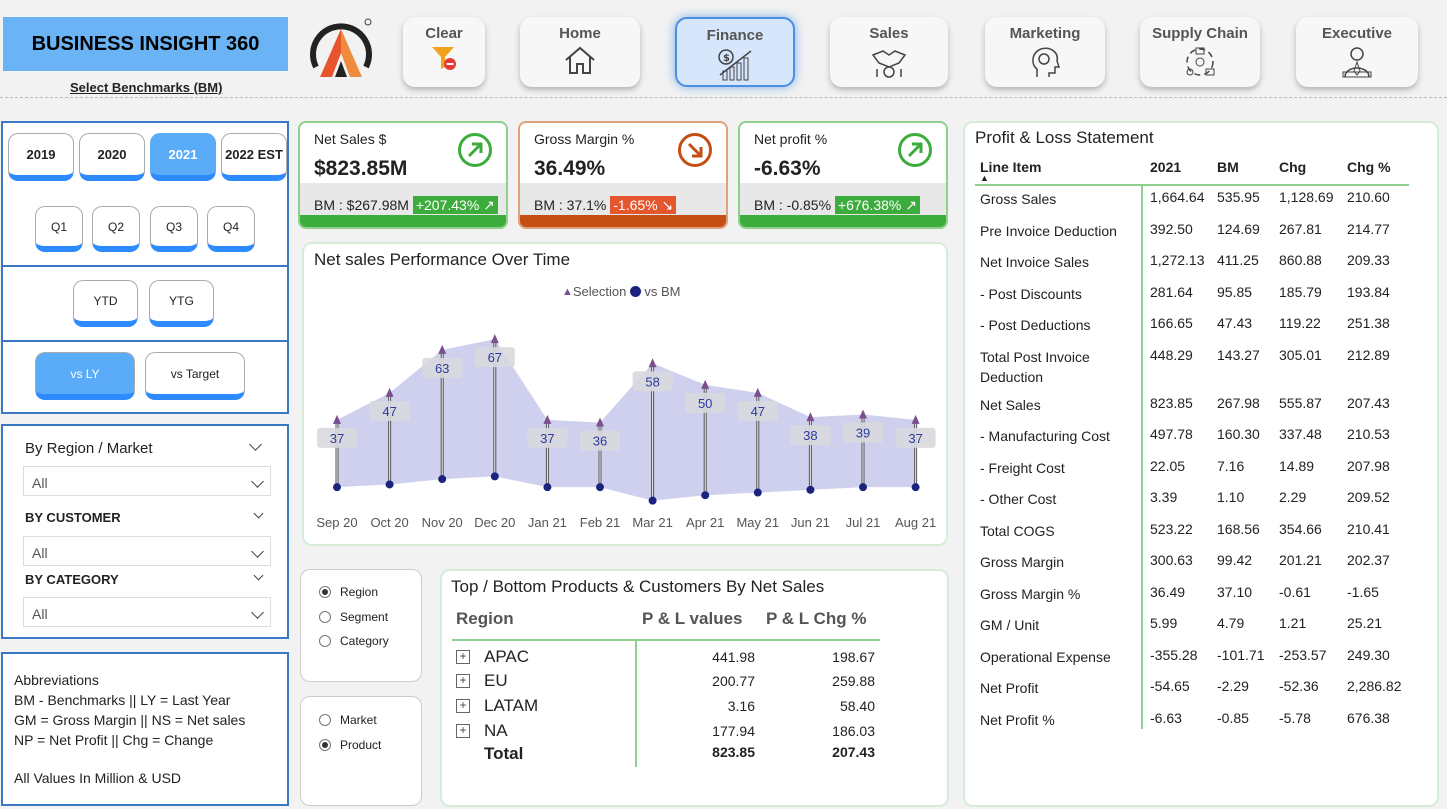  Describe the element at coordinates (231, 229) in the screenshot. I see `quarter-q4-button: Q4` at that location.